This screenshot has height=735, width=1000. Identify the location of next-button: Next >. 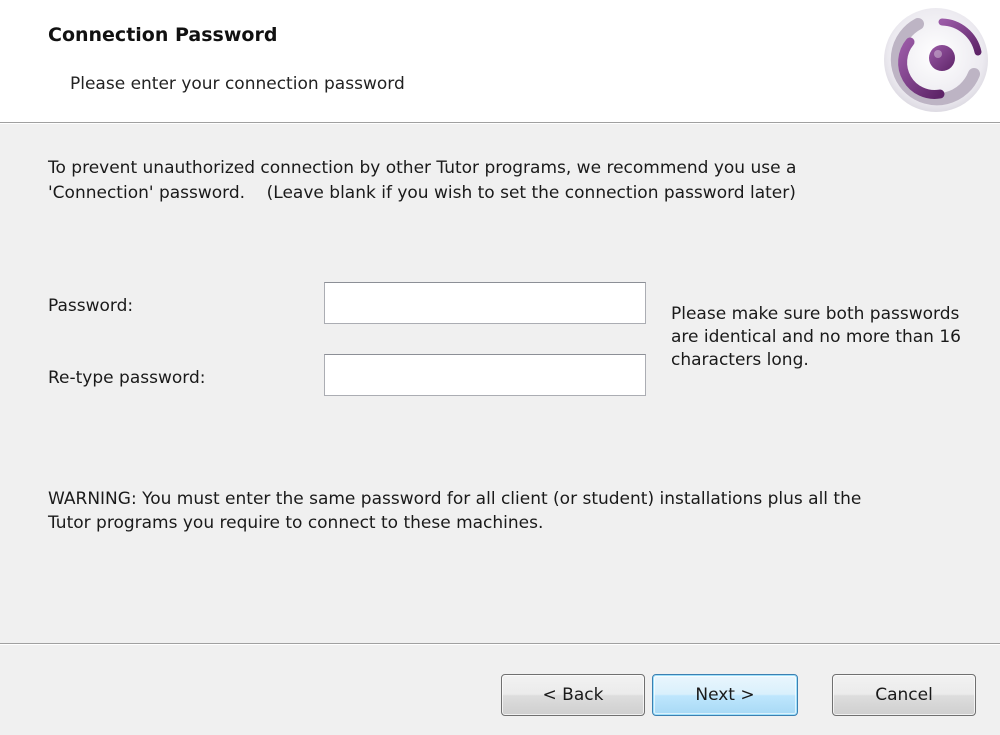
(725, 695).